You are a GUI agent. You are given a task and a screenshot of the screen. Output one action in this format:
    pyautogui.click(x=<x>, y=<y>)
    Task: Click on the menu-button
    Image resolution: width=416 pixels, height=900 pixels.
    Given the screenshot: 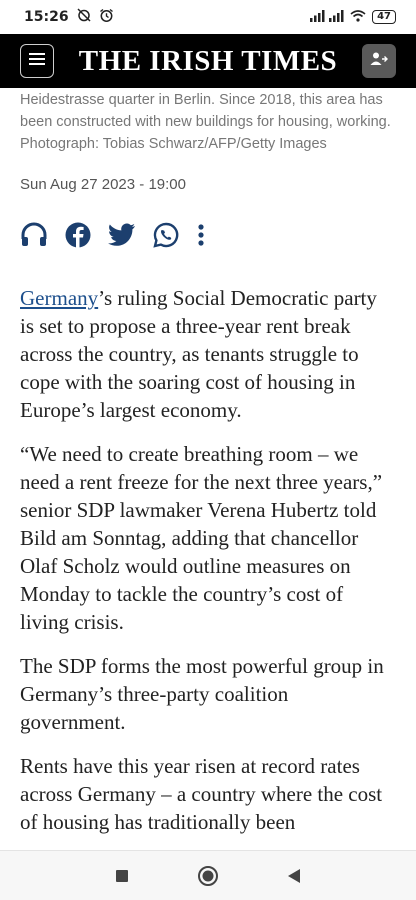 What is the action you would take?
    pyautogui.click(x=37, y=61)
    